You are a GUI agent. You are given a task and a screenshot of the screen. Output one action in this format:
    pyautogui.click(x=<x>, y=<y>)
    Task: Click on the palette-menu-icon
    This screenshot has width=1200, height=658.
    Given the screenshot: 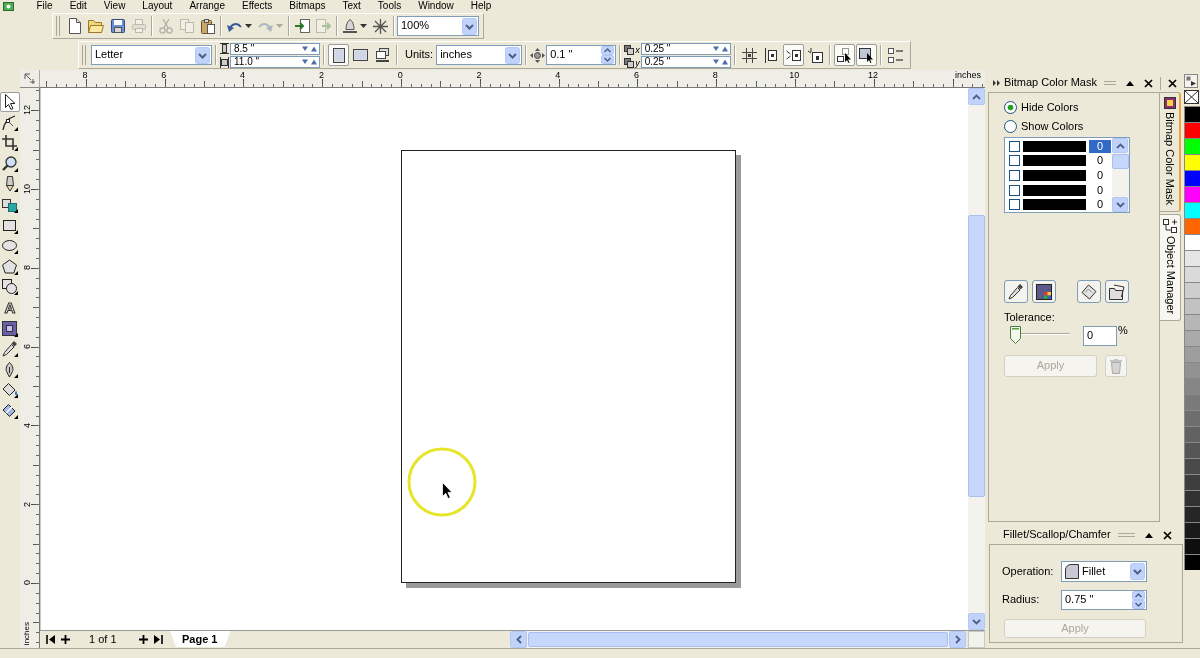 What is the action you would take?
    pyautogui.click(x=1191, y=81)
    